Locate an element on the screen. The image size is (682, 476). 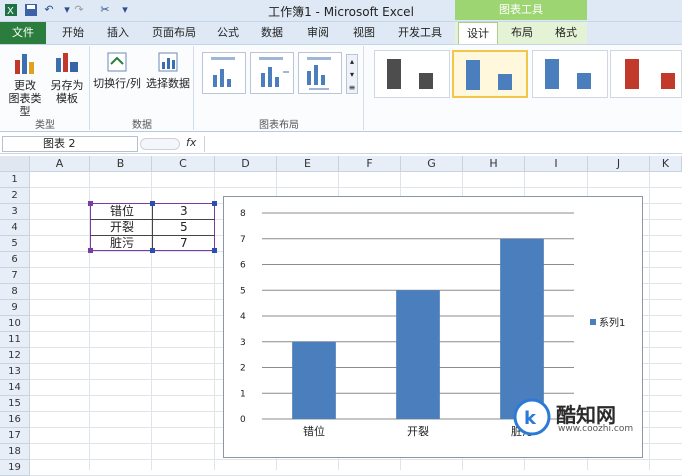
row-header-18: 18 is located at coordinates (15, 452).